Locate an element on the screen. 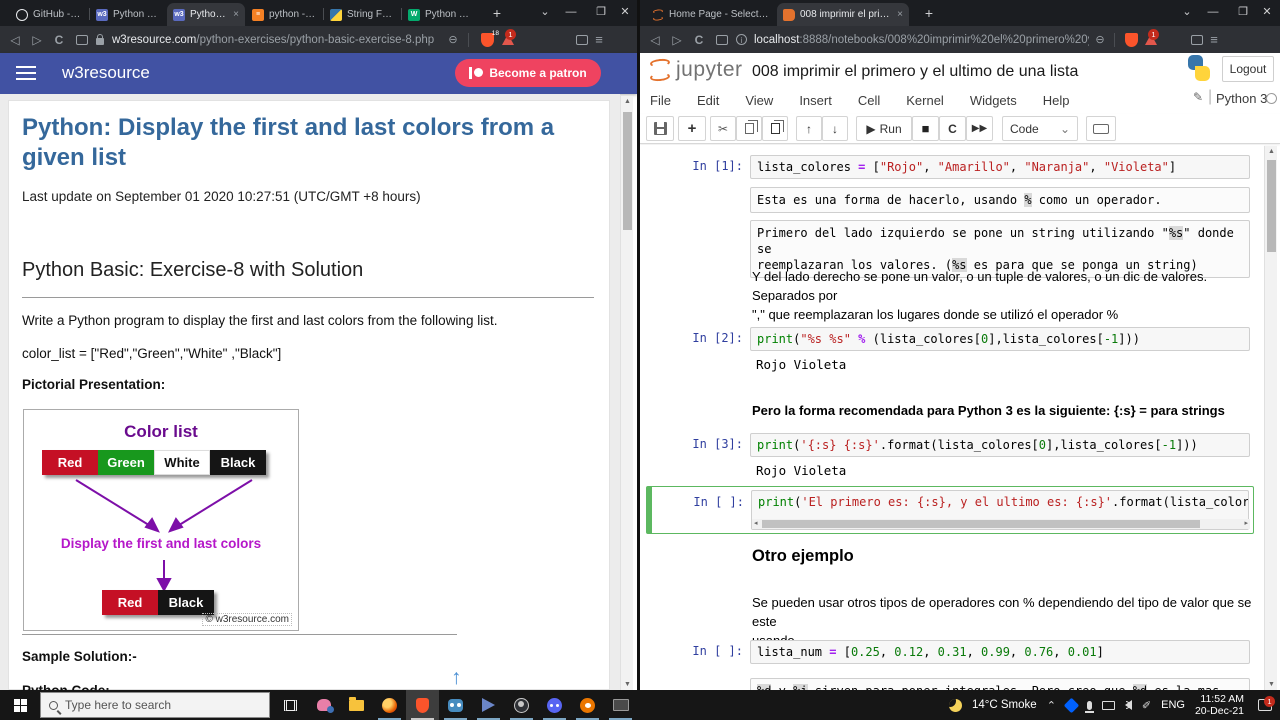 The width and height of the screenshot is (1280, 720). speaker-icon is located at coordinates (1128, 705).